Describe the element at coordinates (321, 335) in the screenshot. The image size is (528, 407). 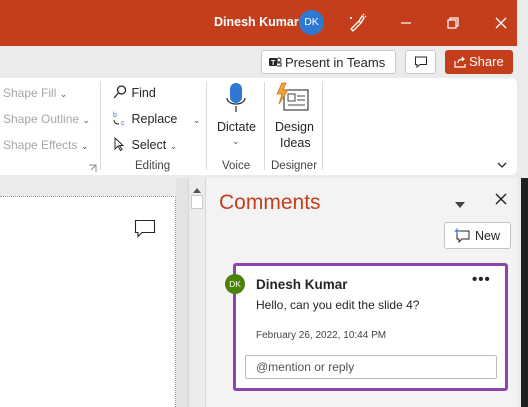
I see `comment-timestamp: February 26, 2022, 10:44 PM` at that location.